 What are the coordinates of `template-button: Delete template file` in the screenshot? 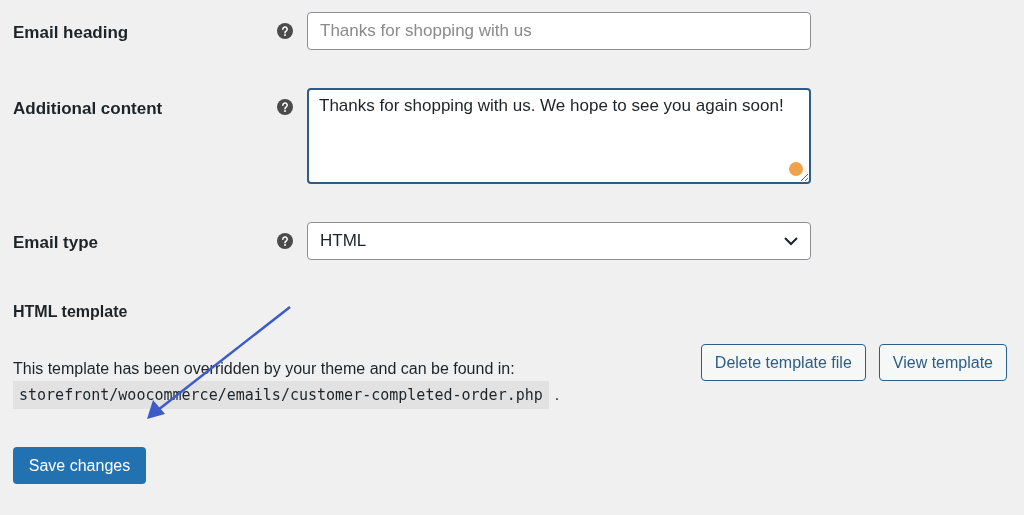 It's located at (783, 362).